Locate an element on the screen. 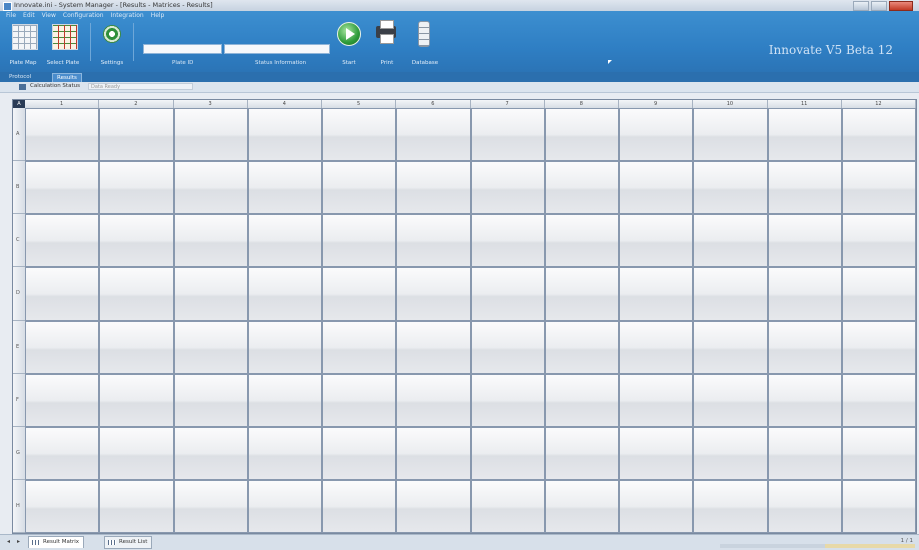 Image resolution: width=919 pixels, height=550 pixels. row-header-d: D is located at coordinates (19, 294).